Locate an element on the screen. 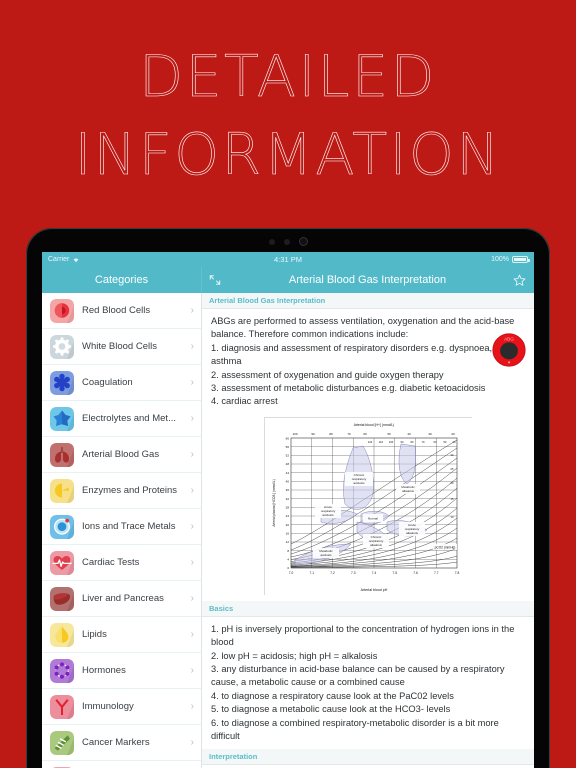 The image size is (576, 768). carrier-label: Carrier is located at coordinates (59, 259).